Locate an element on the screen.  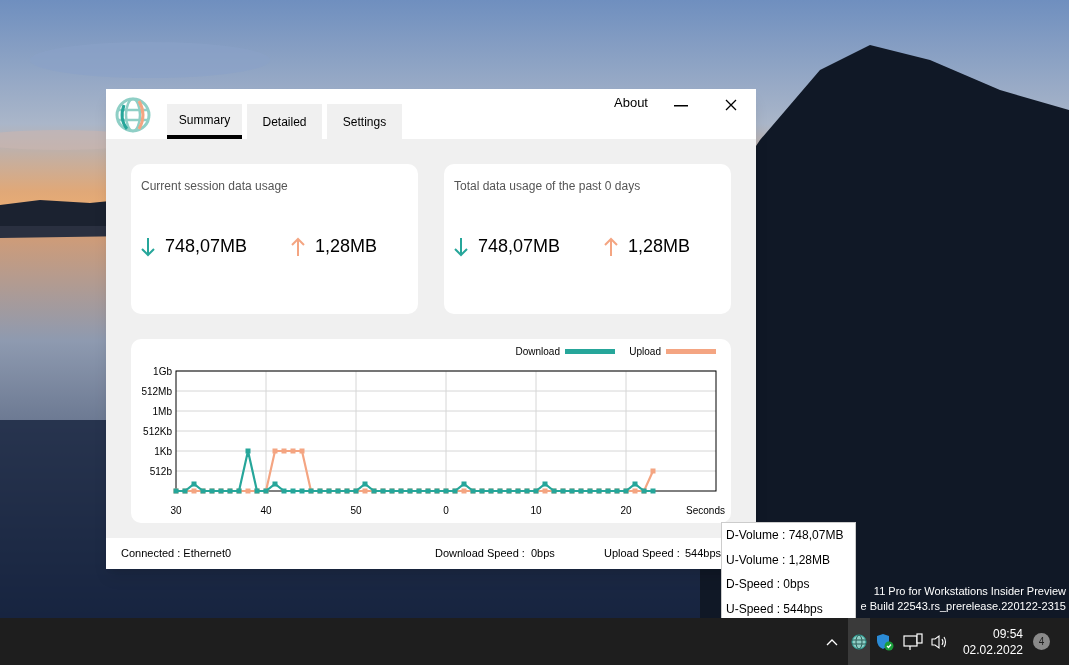
connection-status: Connected : Ethernet0 is located at coordinates (176, 554).